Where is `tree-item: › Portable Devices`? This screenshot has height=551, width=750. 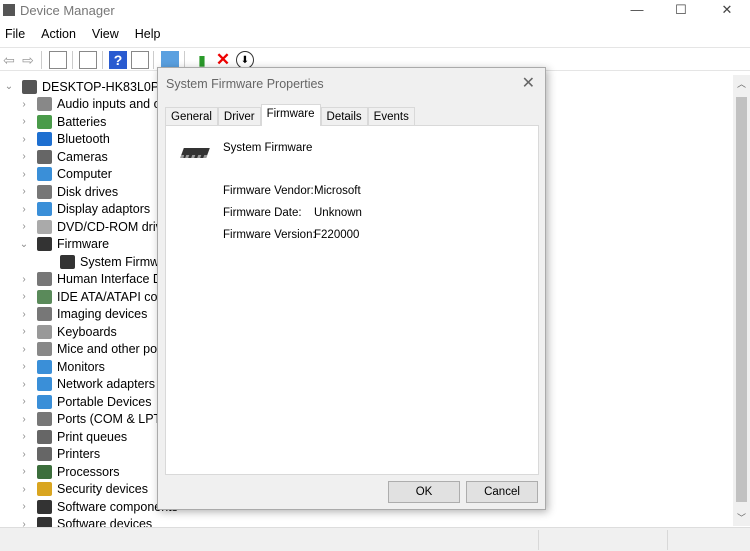 tree-item: › Portable Devices is located at coordinates (85, 401).